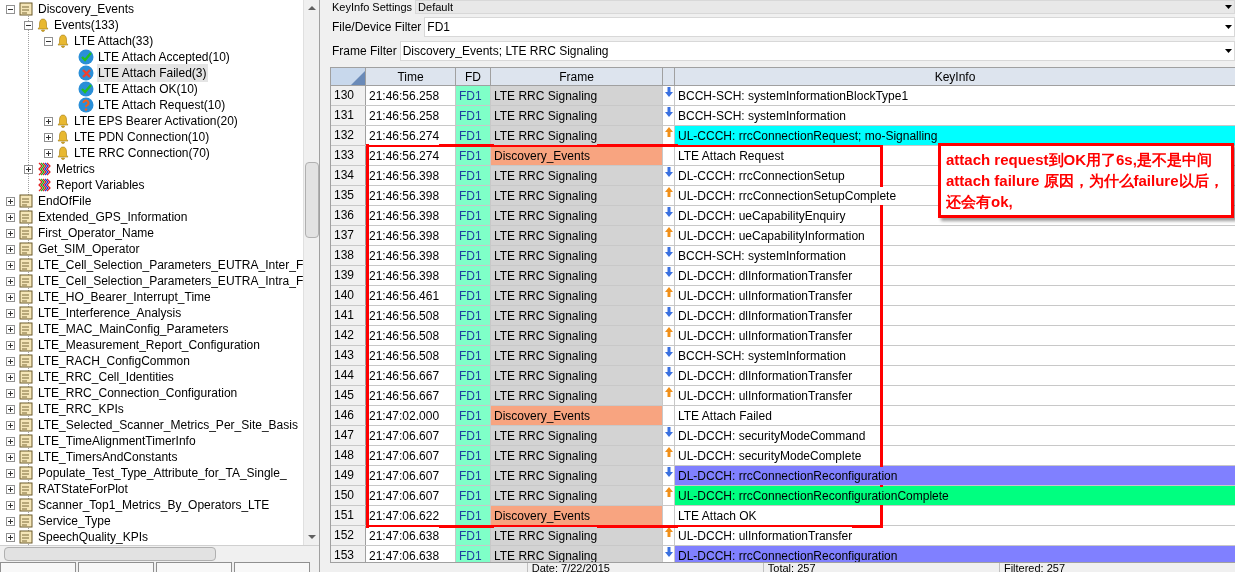 The image size is (1235, 572). Describe the element at coordinates (817, 51) in the screenshot. I see `filter-dropdown: Discovery_Events; LTE RRC Signaling` at that location.